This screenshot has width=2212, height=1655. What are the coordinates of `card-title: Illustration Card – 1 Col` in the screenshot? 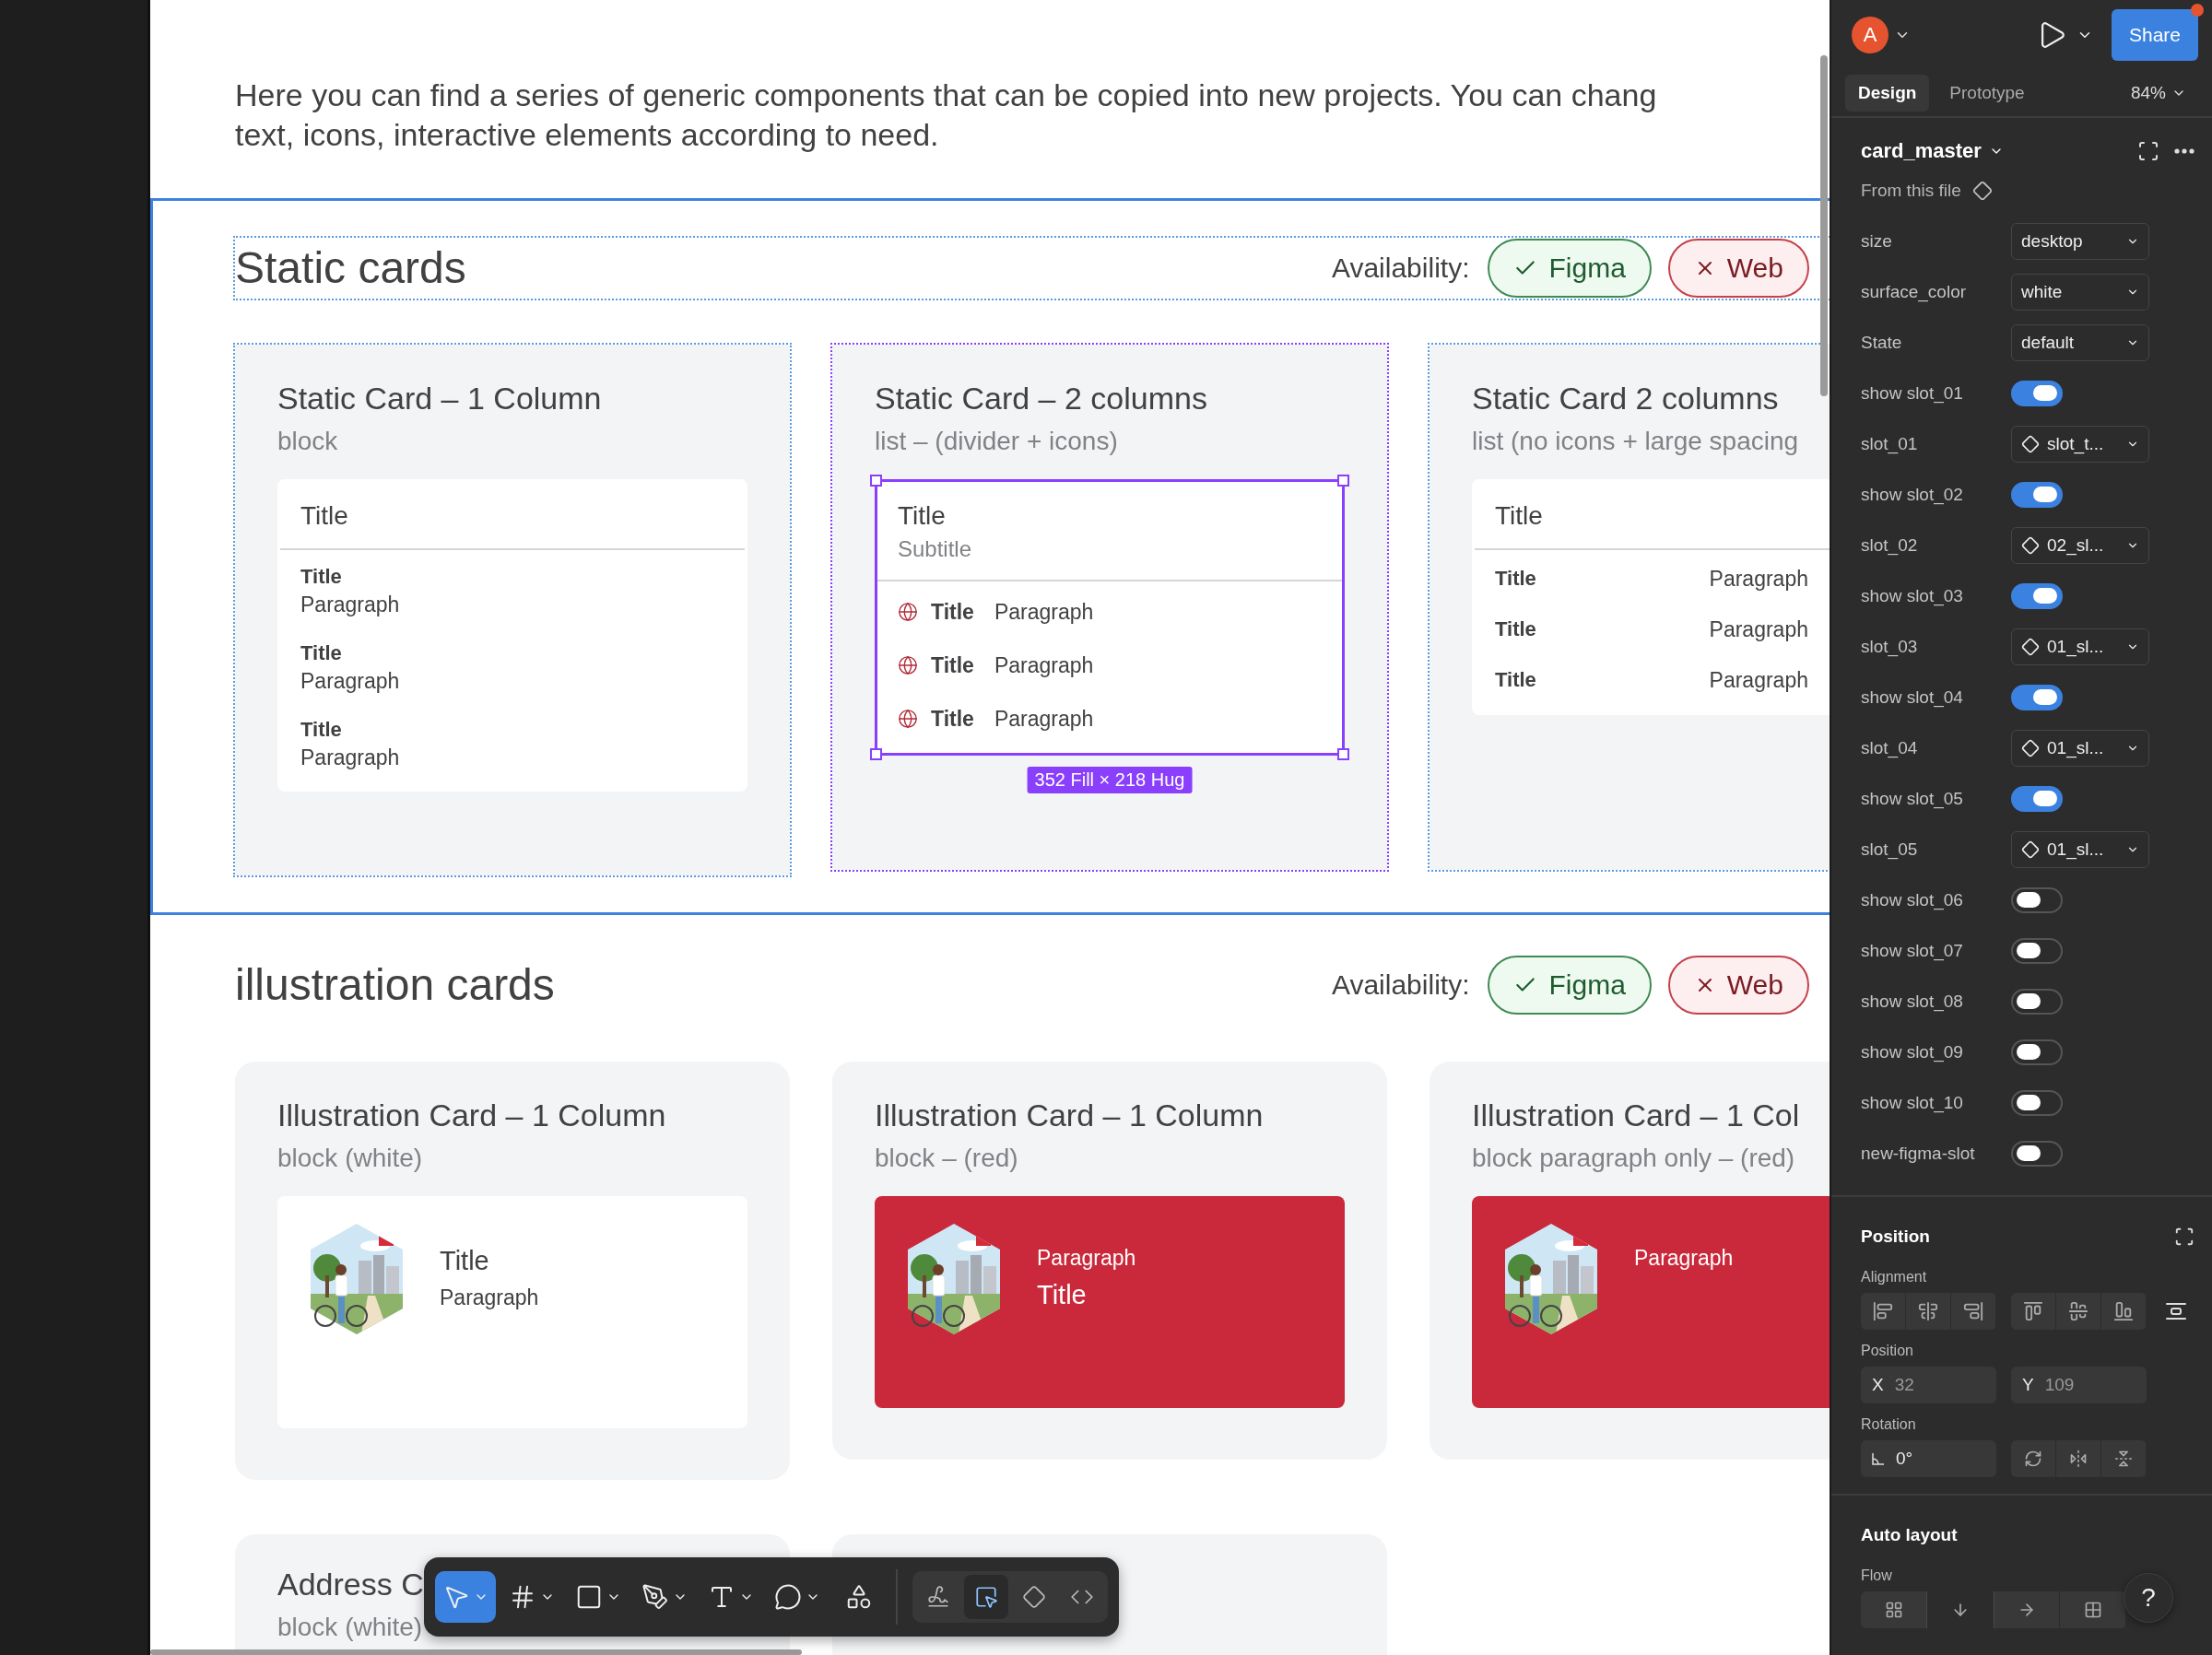 It's located at (1636, 1115).